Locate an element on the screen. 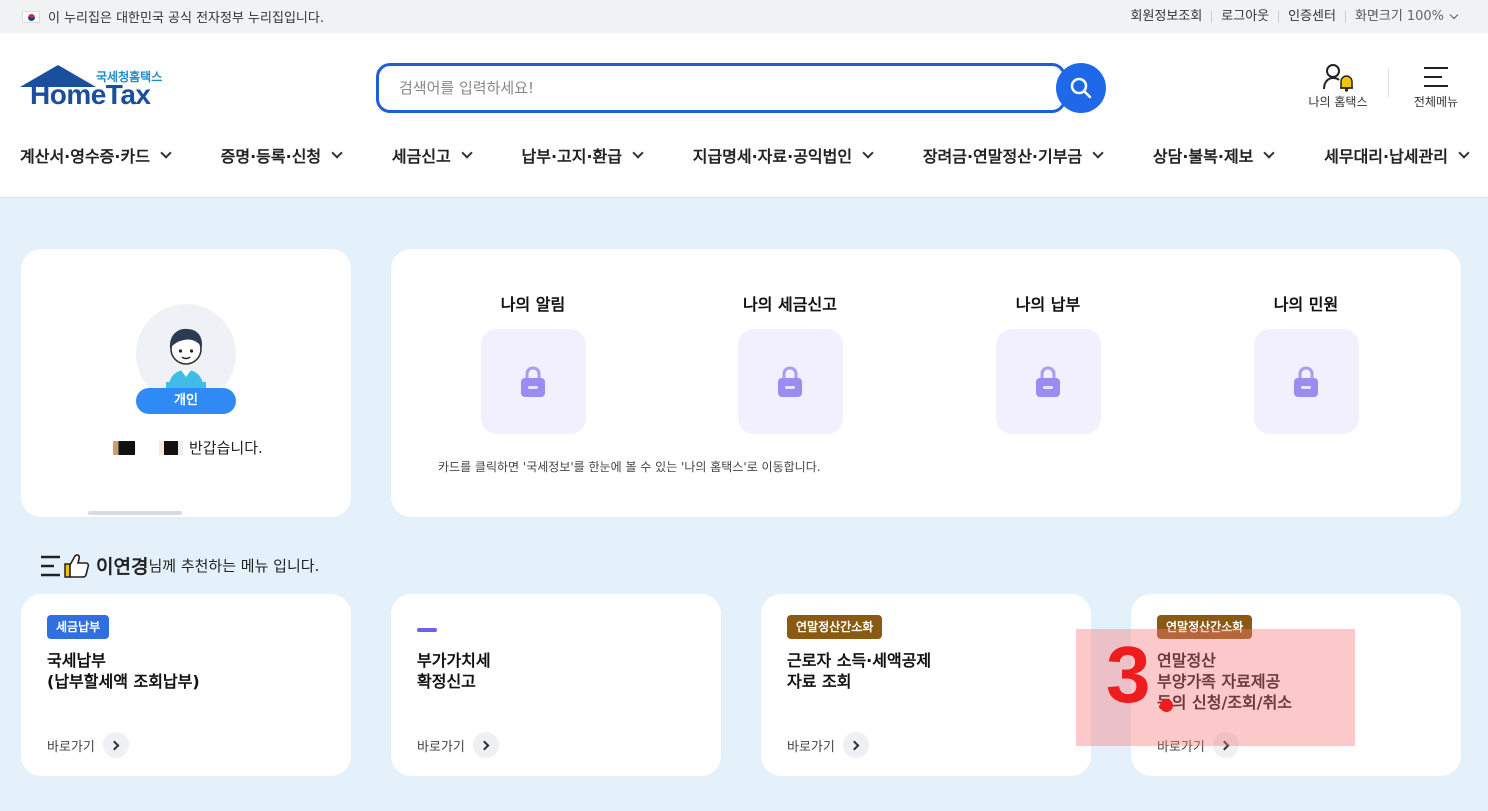  hometax-logo: 국세청홈택스 HomeTax is located at coordinates (100, 90).